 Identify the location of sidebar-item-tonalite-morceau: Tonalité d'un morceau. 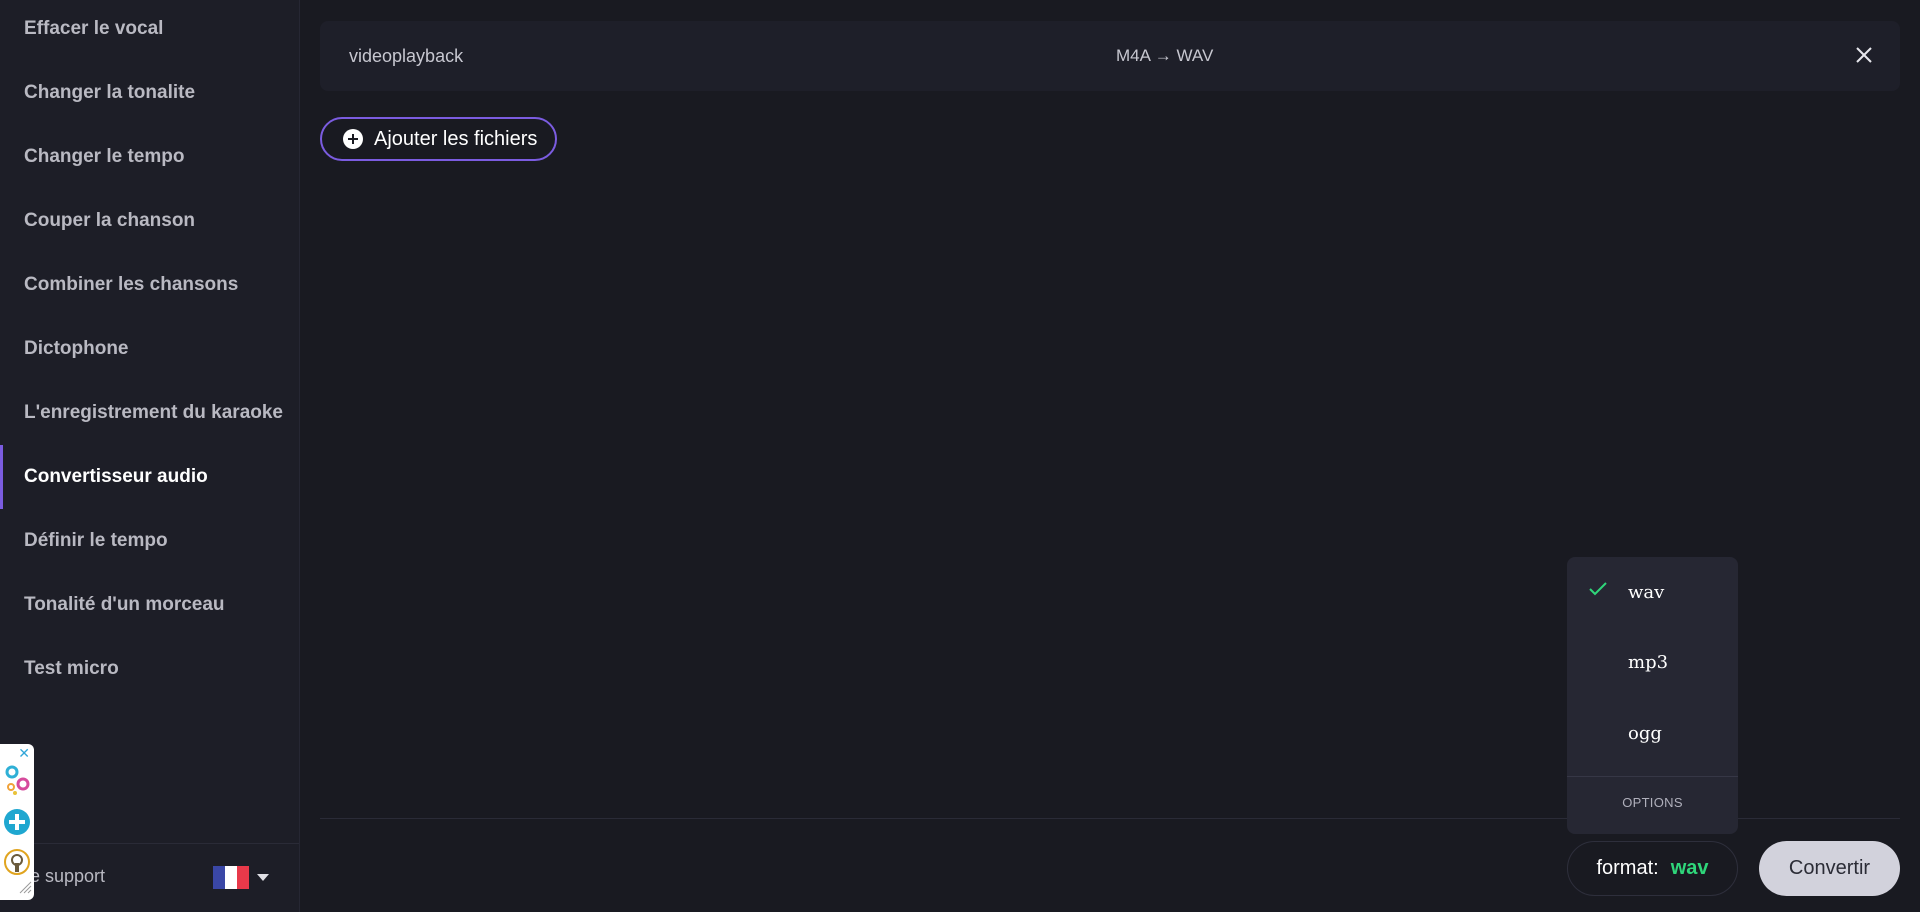
(149, 605).